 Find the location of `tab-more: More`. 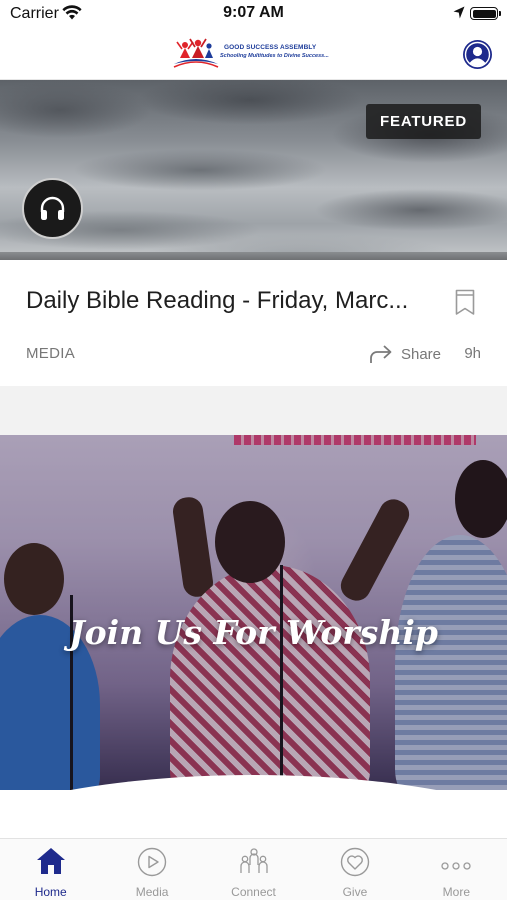

tab-more: More is located at coordinates (456, 869).